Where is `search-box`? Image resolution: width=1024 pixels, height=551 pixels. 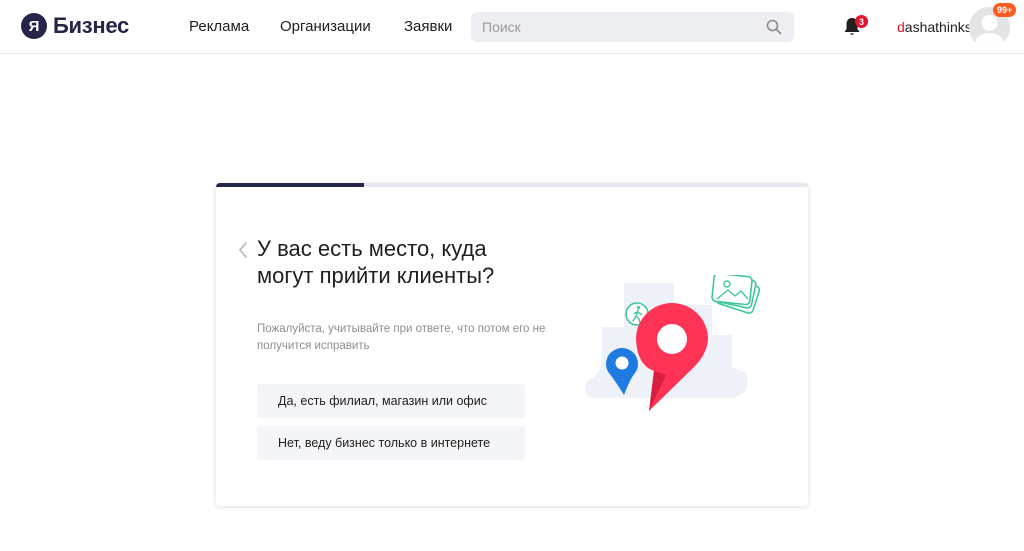
search-box is located at coordinates (632, 27).